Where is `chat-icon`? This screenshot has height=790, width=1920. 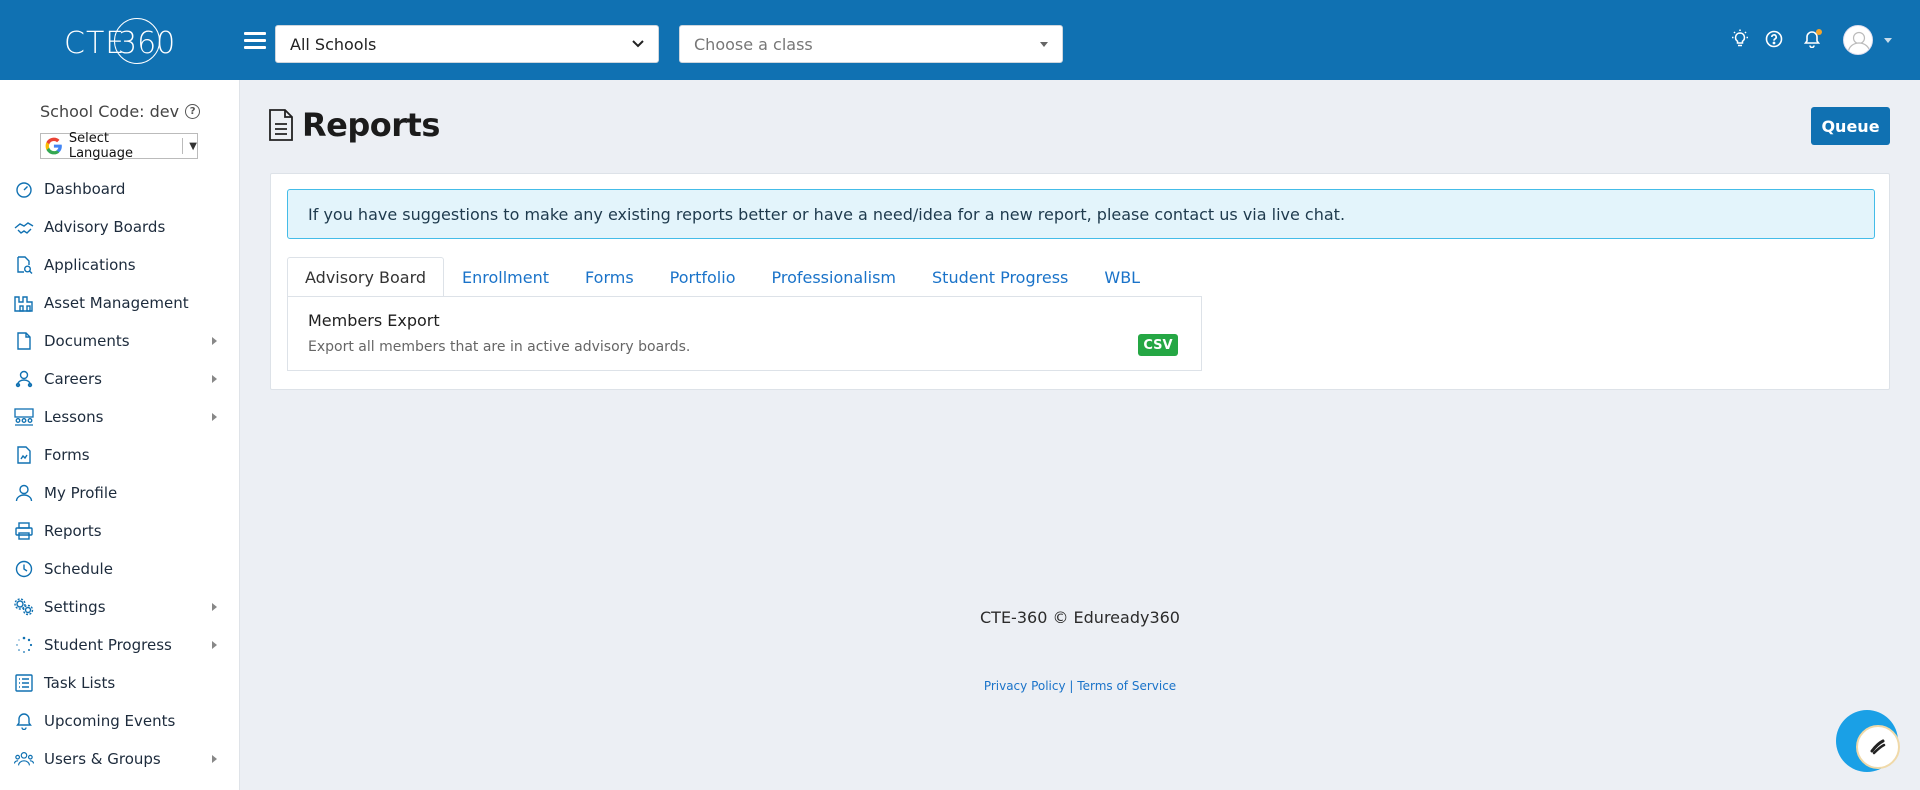 chat-icon is located at coordinates (1878, 747).